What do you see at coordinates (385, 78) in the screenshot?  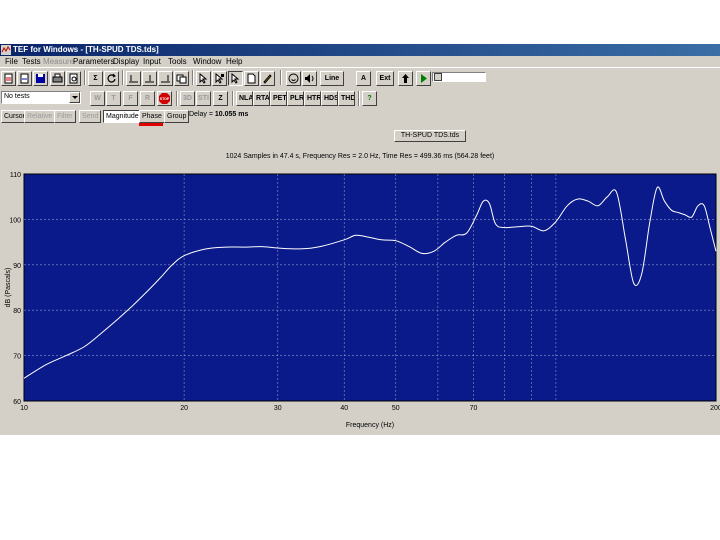 I see `ext-button: Ext` at bounding box center [385, 78].